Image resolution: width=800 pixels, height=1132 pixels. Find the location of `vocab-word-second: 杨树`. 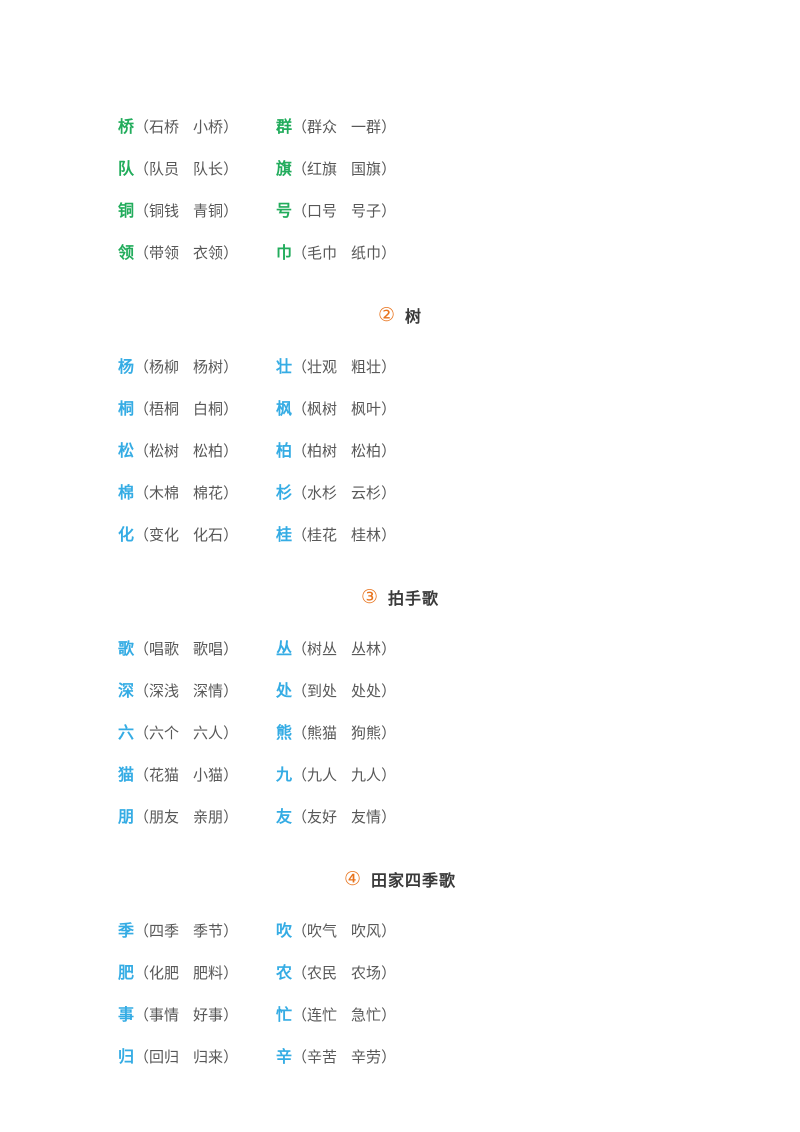

vocab-word-second: 杨树 is located at coordinates (208, 368).